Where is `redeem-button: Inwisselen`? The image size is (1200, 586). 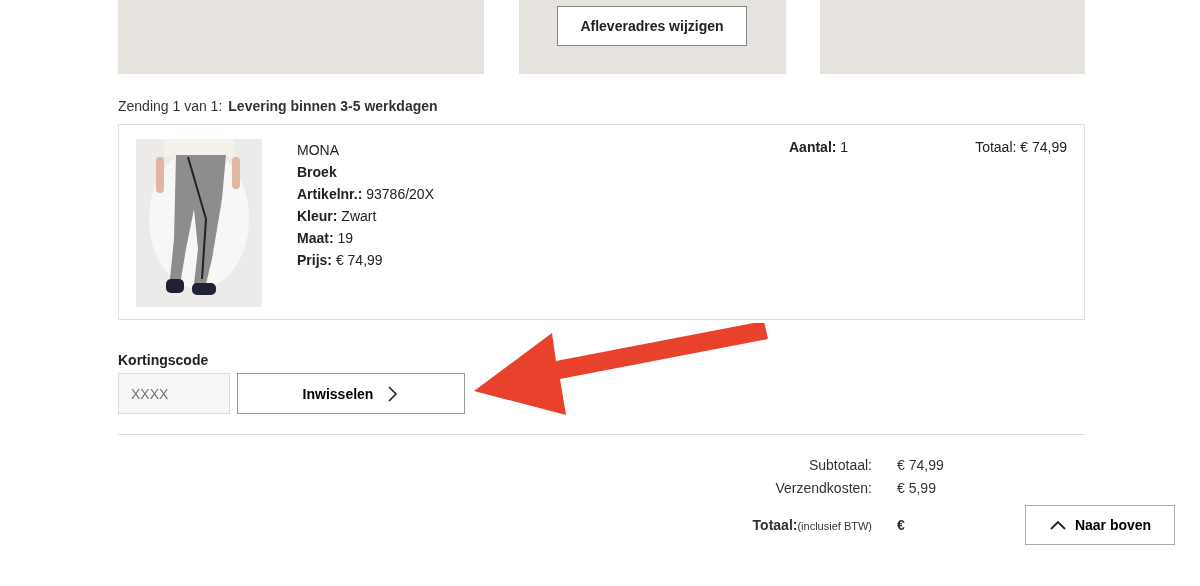
redeem-button: Inwisselen is located at coordinates (351, 393).